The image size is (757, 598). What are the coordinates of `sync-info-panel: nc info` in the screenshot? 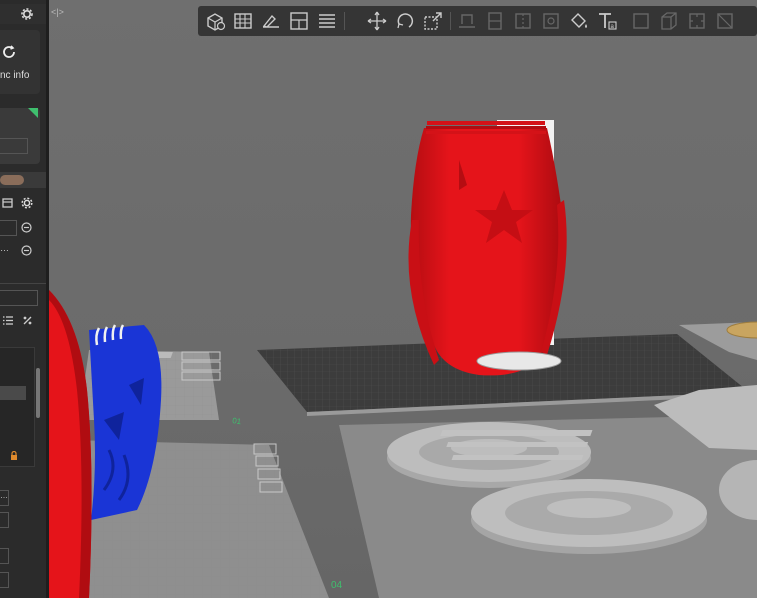 It's located at (20, 62).